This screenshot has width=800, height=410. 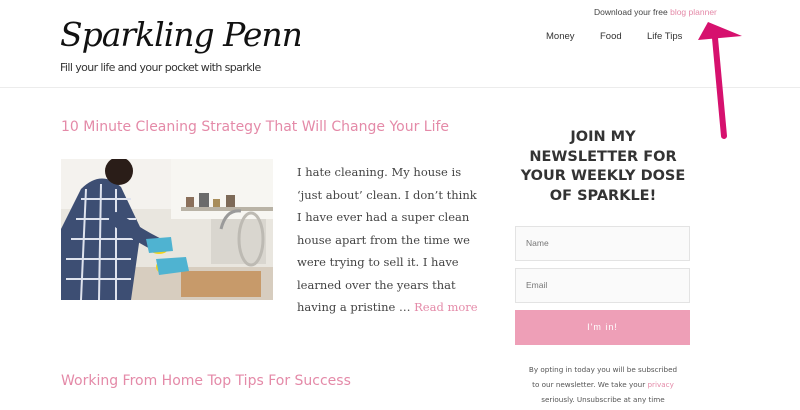 I want to click on download-banner: Download your free blog planner, so click(x=655, y=12).